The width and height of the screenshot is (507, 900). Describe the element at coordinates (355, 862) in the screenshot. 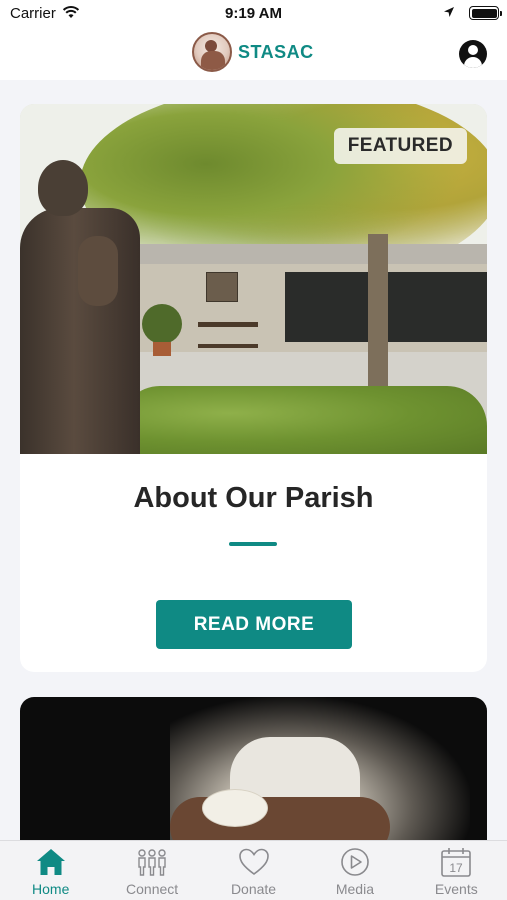

I see `play-icon` at that location.